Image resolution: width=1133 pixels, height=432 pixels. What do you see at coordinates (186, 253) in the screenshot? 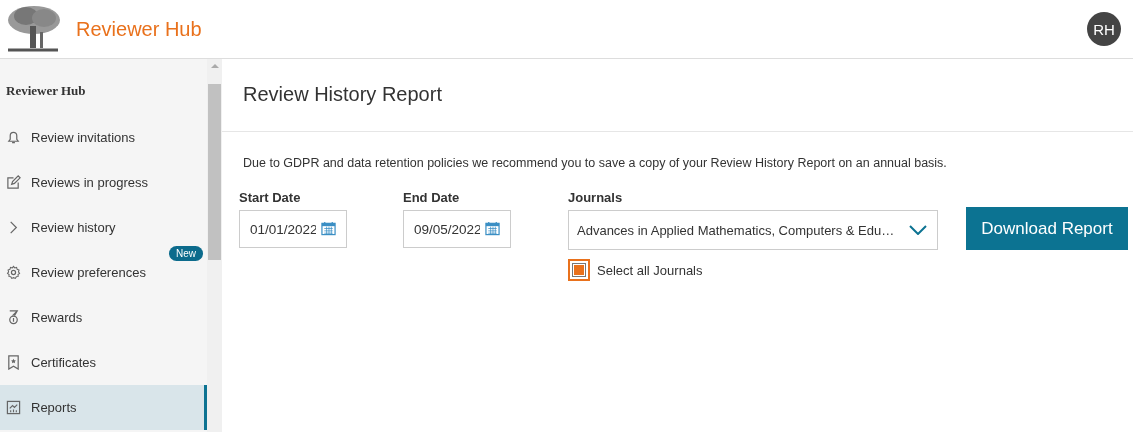
I see `new-badge: New` at bounding box center [186, 253].